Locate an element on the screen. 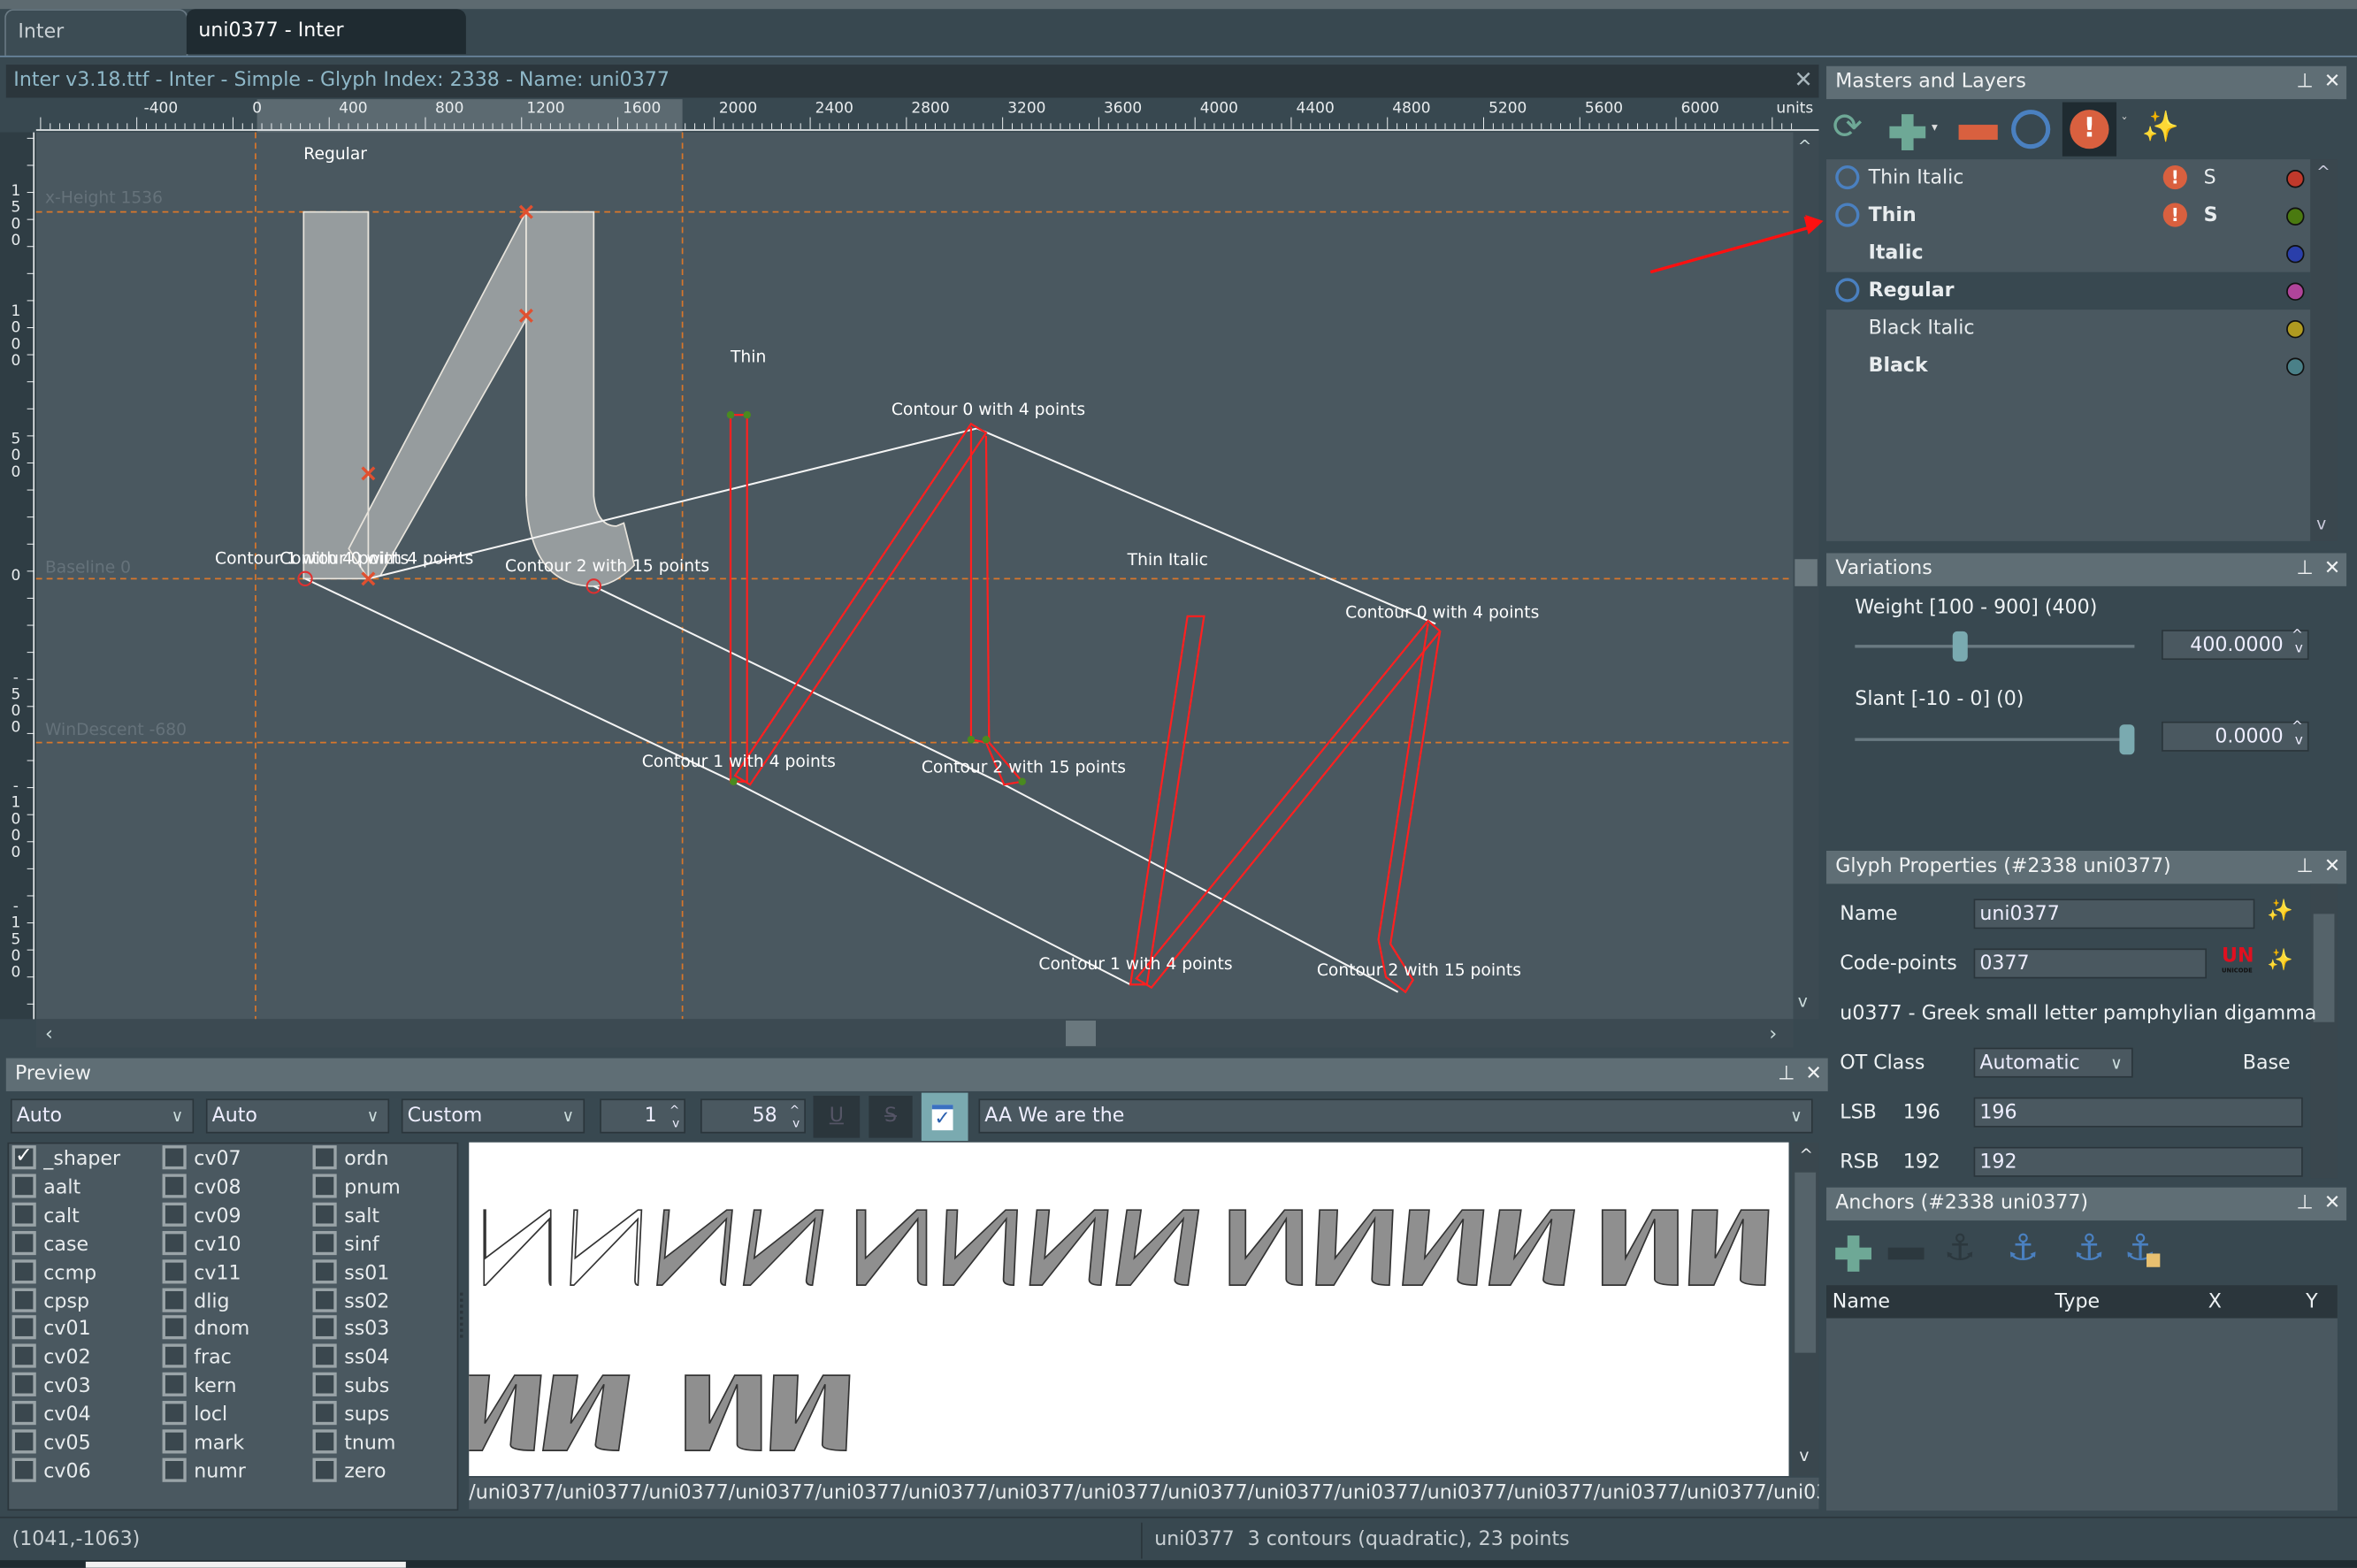 The image size is (2357, 1568). feature-checkbox-calt: calt is located at coordinates (45, 1216).